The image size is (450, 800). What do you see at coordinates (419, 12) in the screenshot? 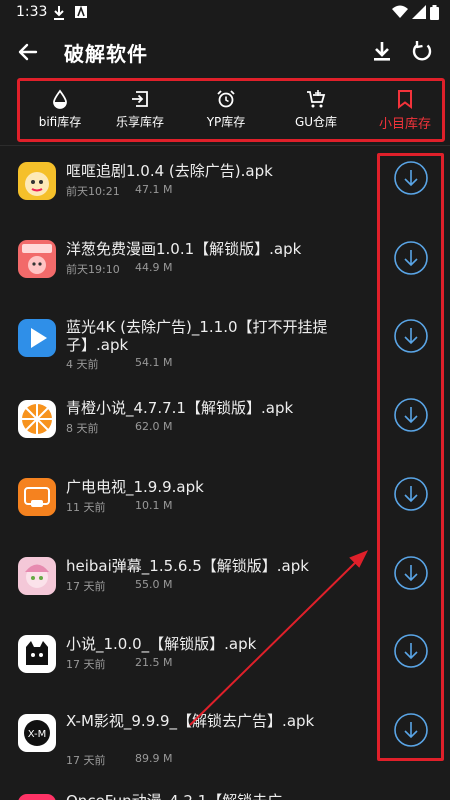
I see `signal-icon` at bounding box center [419, 12].